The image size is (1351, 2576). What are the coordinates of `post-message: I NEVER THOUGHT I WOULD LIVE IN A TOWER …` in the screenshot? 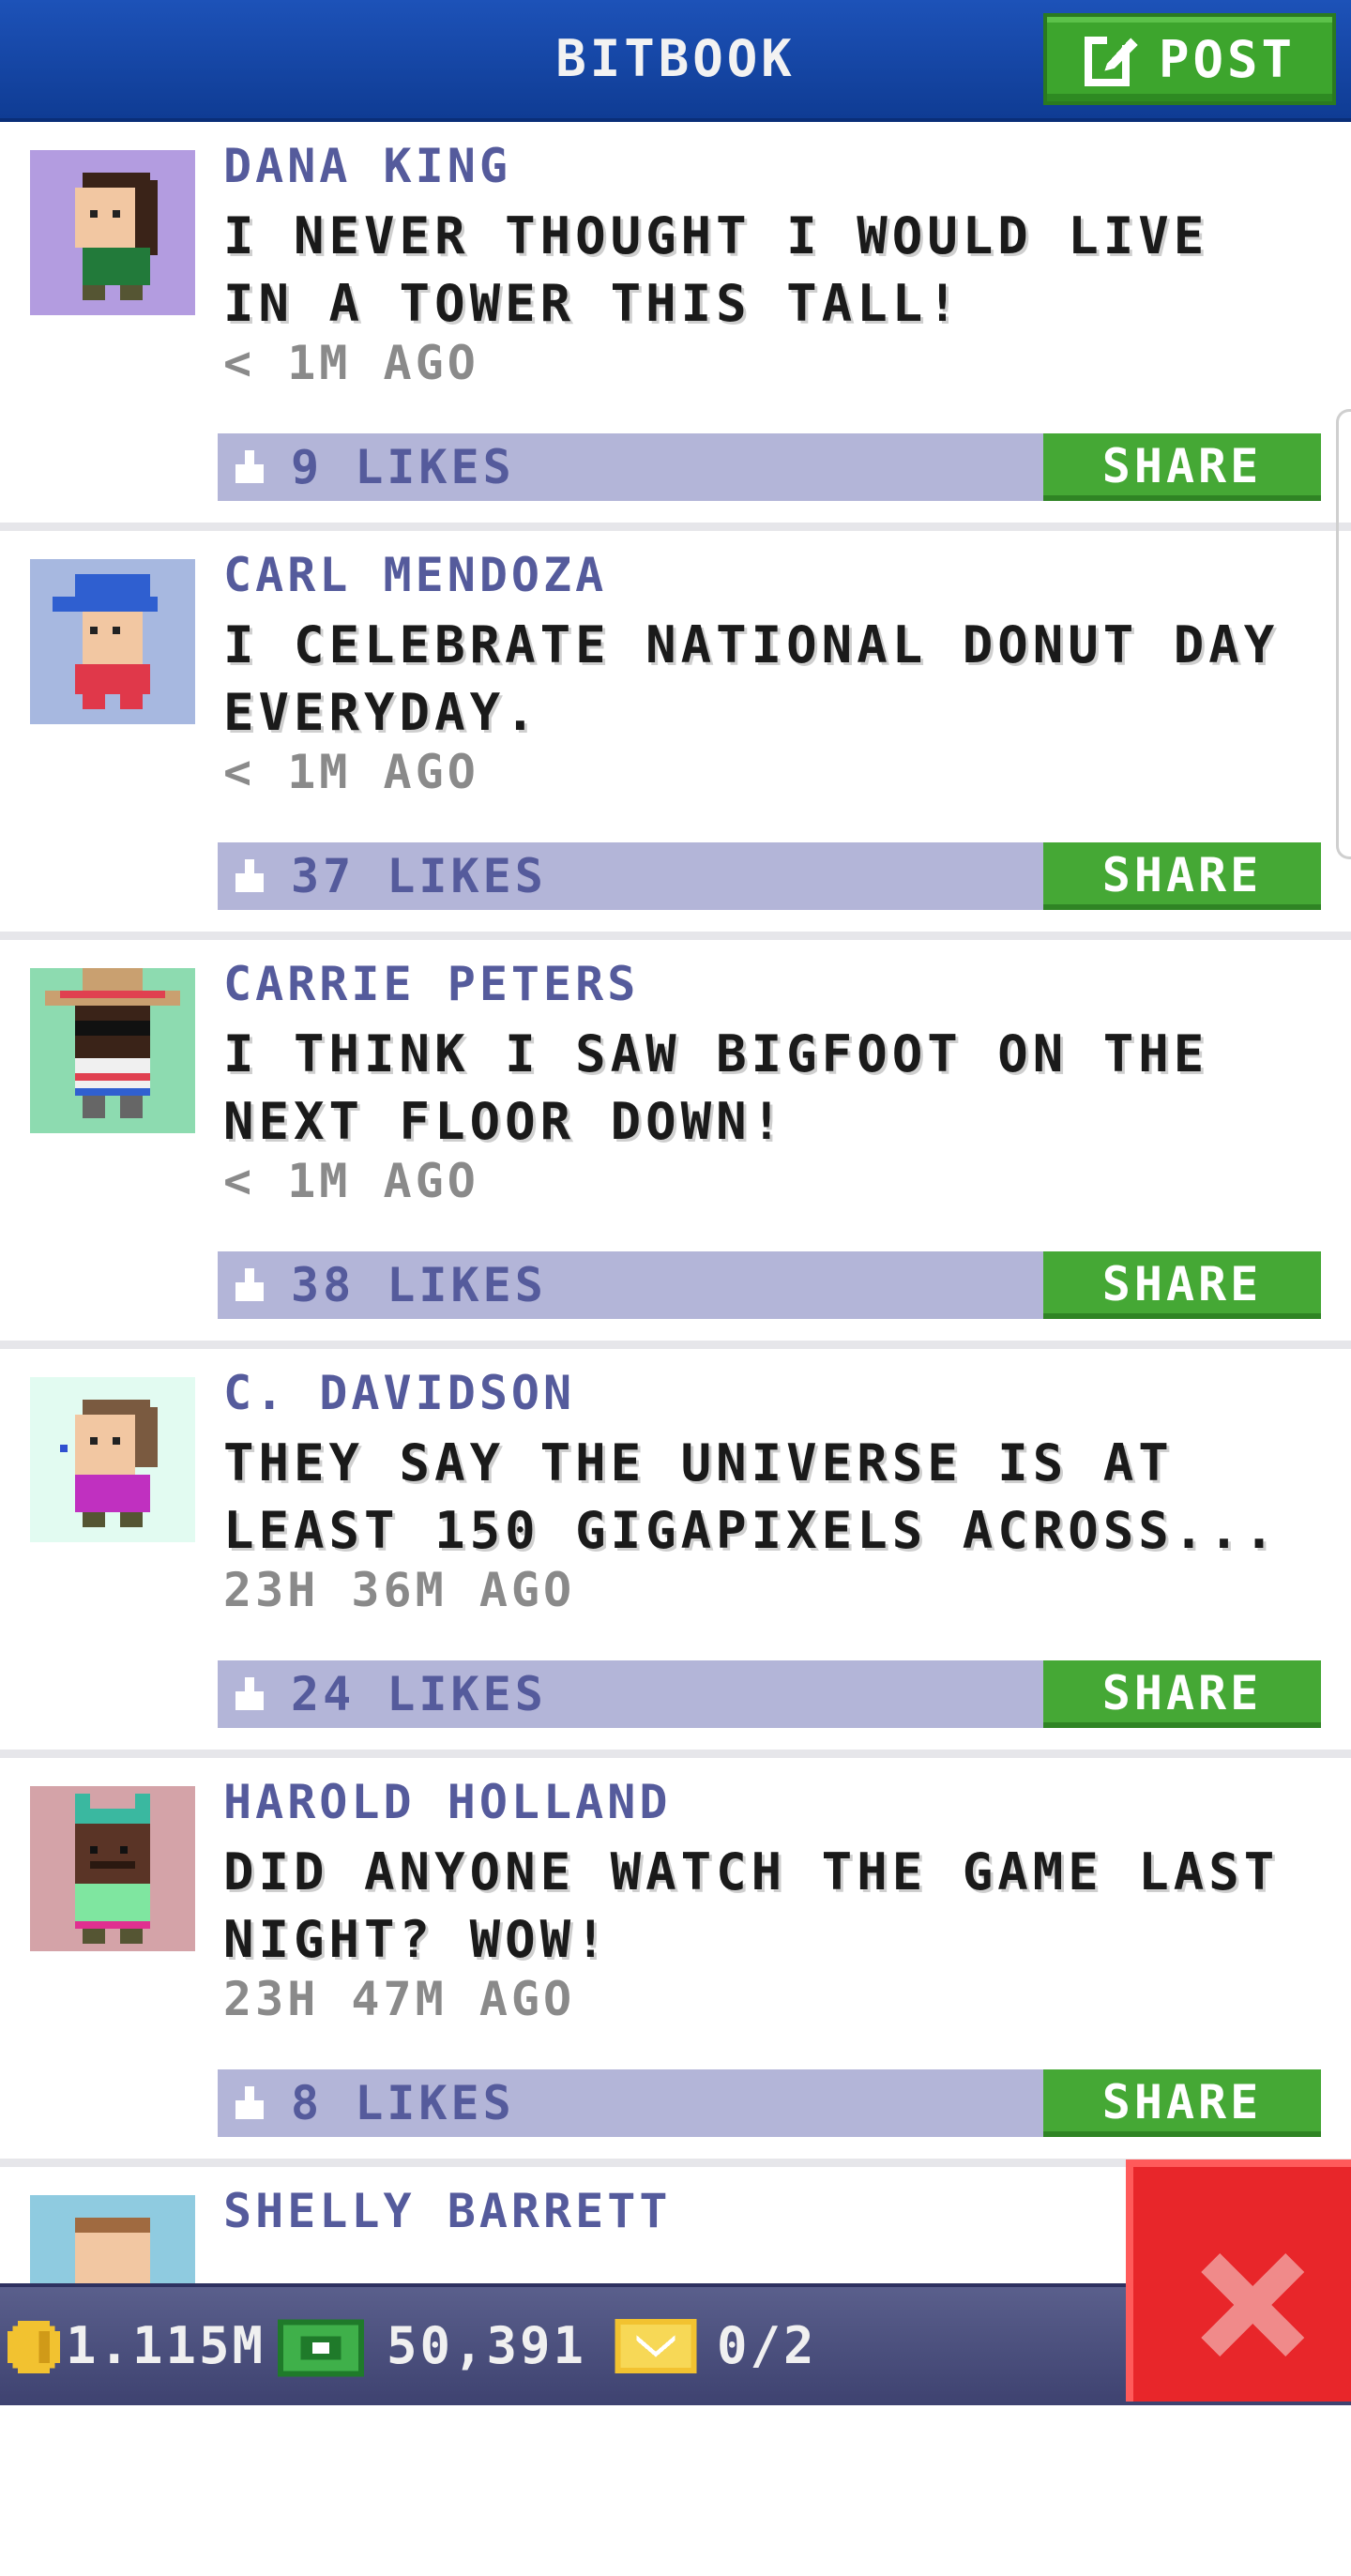 It's located at (716, 269).